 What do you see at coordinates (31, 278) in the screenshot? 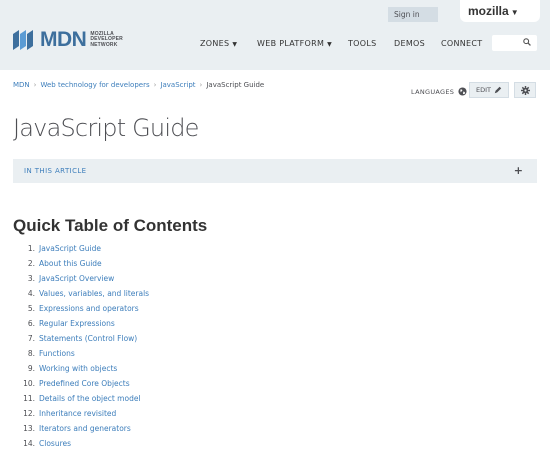
I see `toc-number: 3.` at bounding box center [31, 278].